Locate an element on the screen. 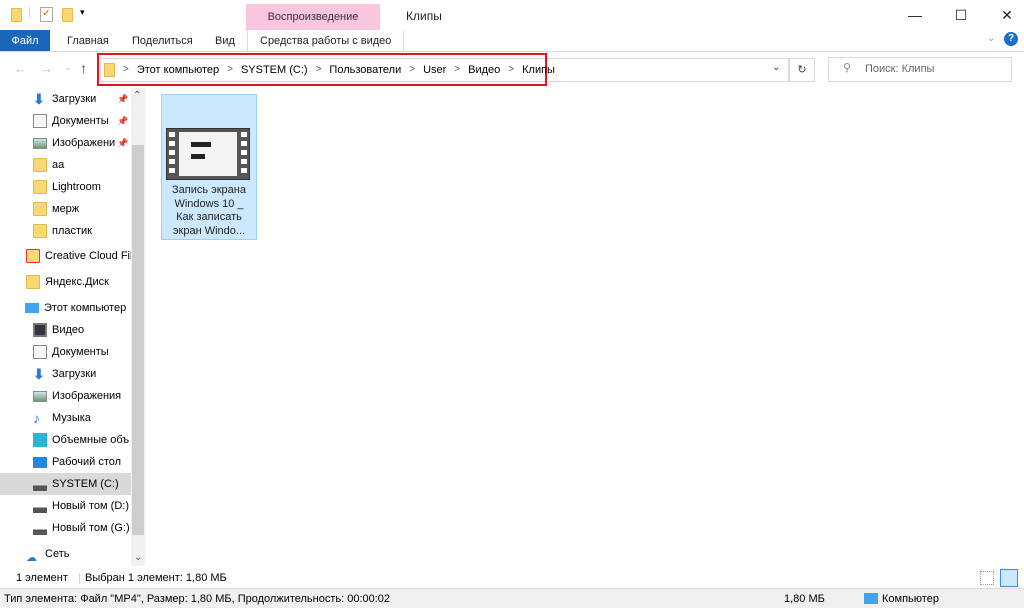 This screenshot has height=609, width=1024. nav-item-selected: SYSTEM (C:) is located at coordinates (65, 484).